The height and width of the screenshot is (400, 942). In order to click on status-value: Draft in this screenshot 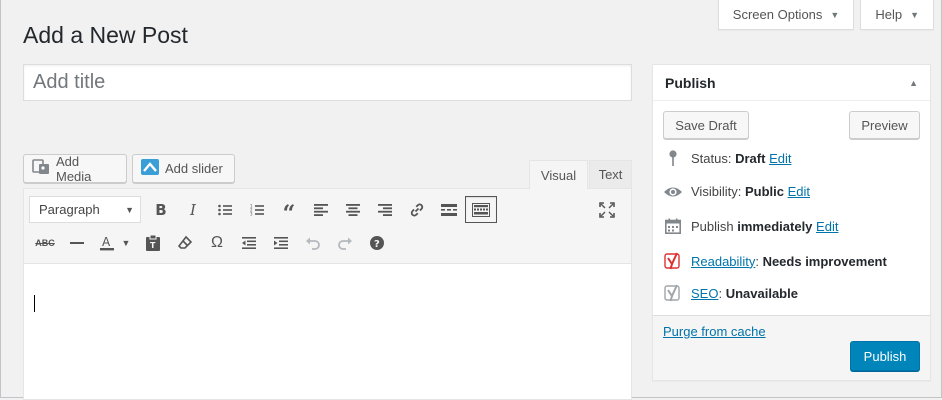, I will do `click(750, 158)`.